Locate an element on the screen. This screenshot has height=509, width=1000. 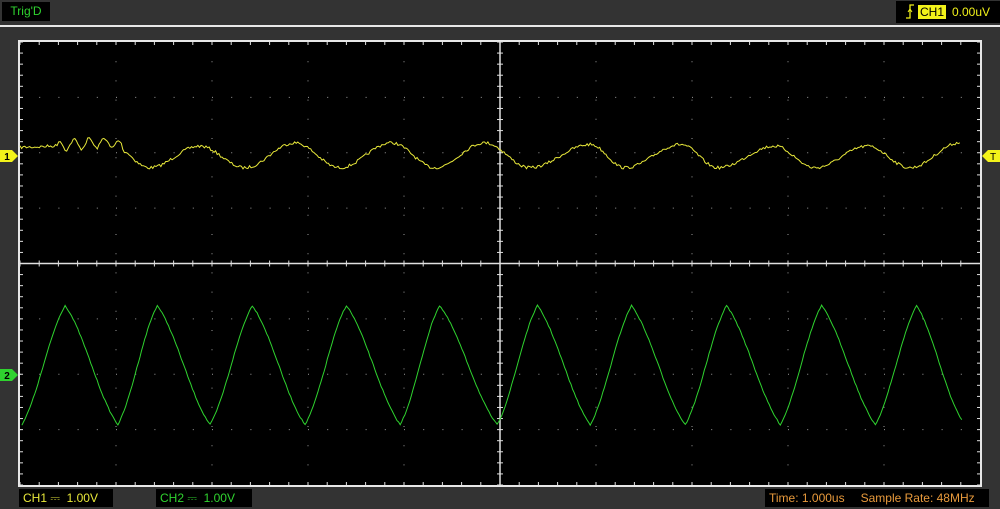
ch2-marker: 2 is located at coordinates (9, 375).